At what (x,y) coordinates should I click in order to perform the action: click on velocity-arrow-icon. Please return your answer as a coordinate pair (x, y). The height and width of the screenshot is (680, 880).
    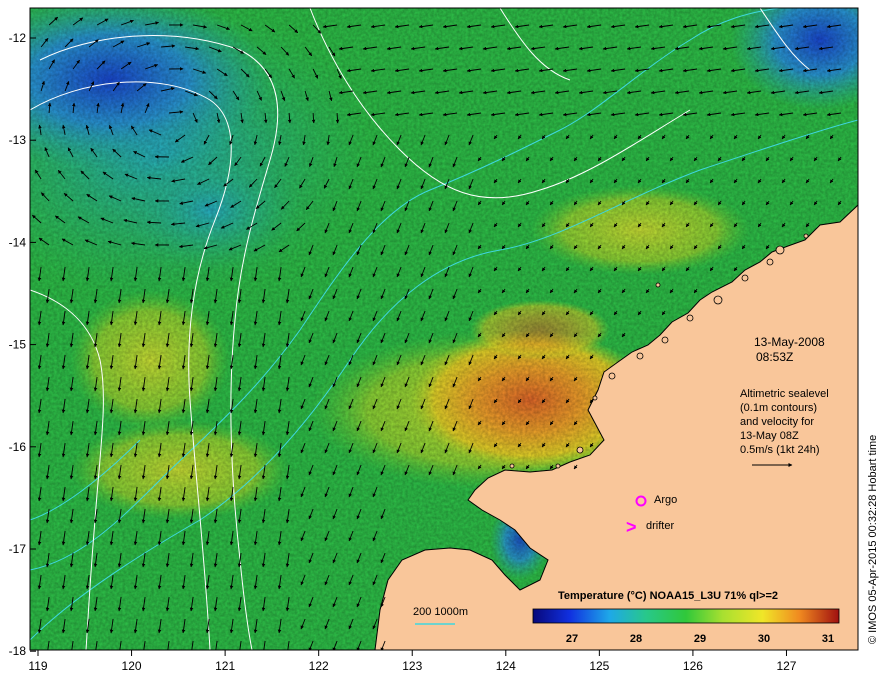
    Looking at the image, I should click on (337, 118).